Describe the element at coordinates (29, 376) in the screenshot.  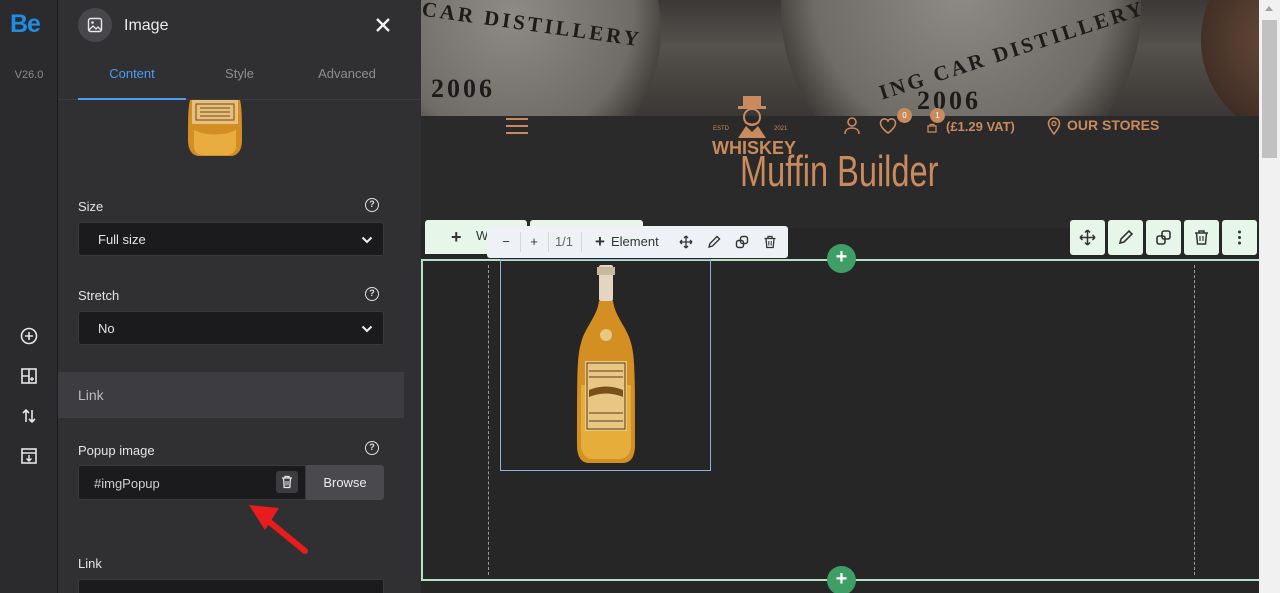
I see `layout-add-icon` at that location.